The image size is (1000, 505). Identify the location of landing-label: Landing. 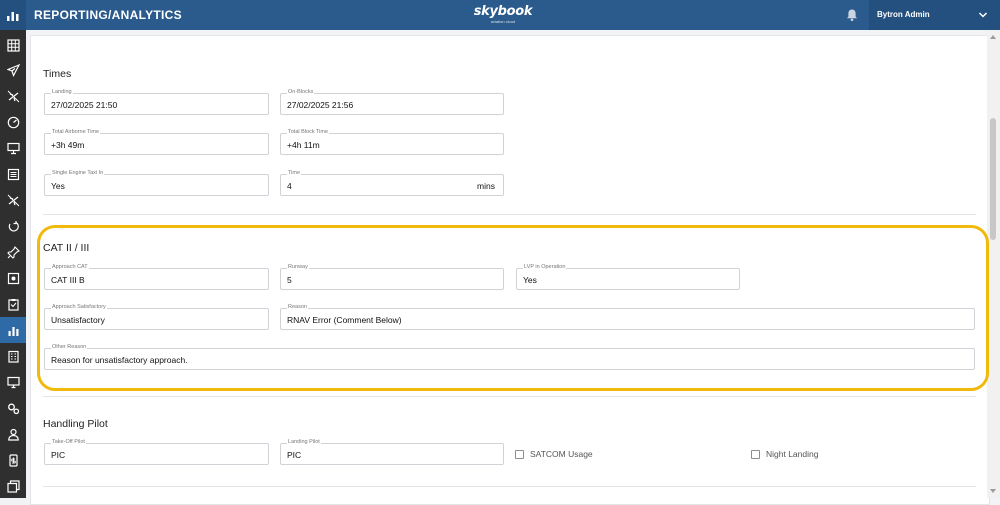
(62, 92).